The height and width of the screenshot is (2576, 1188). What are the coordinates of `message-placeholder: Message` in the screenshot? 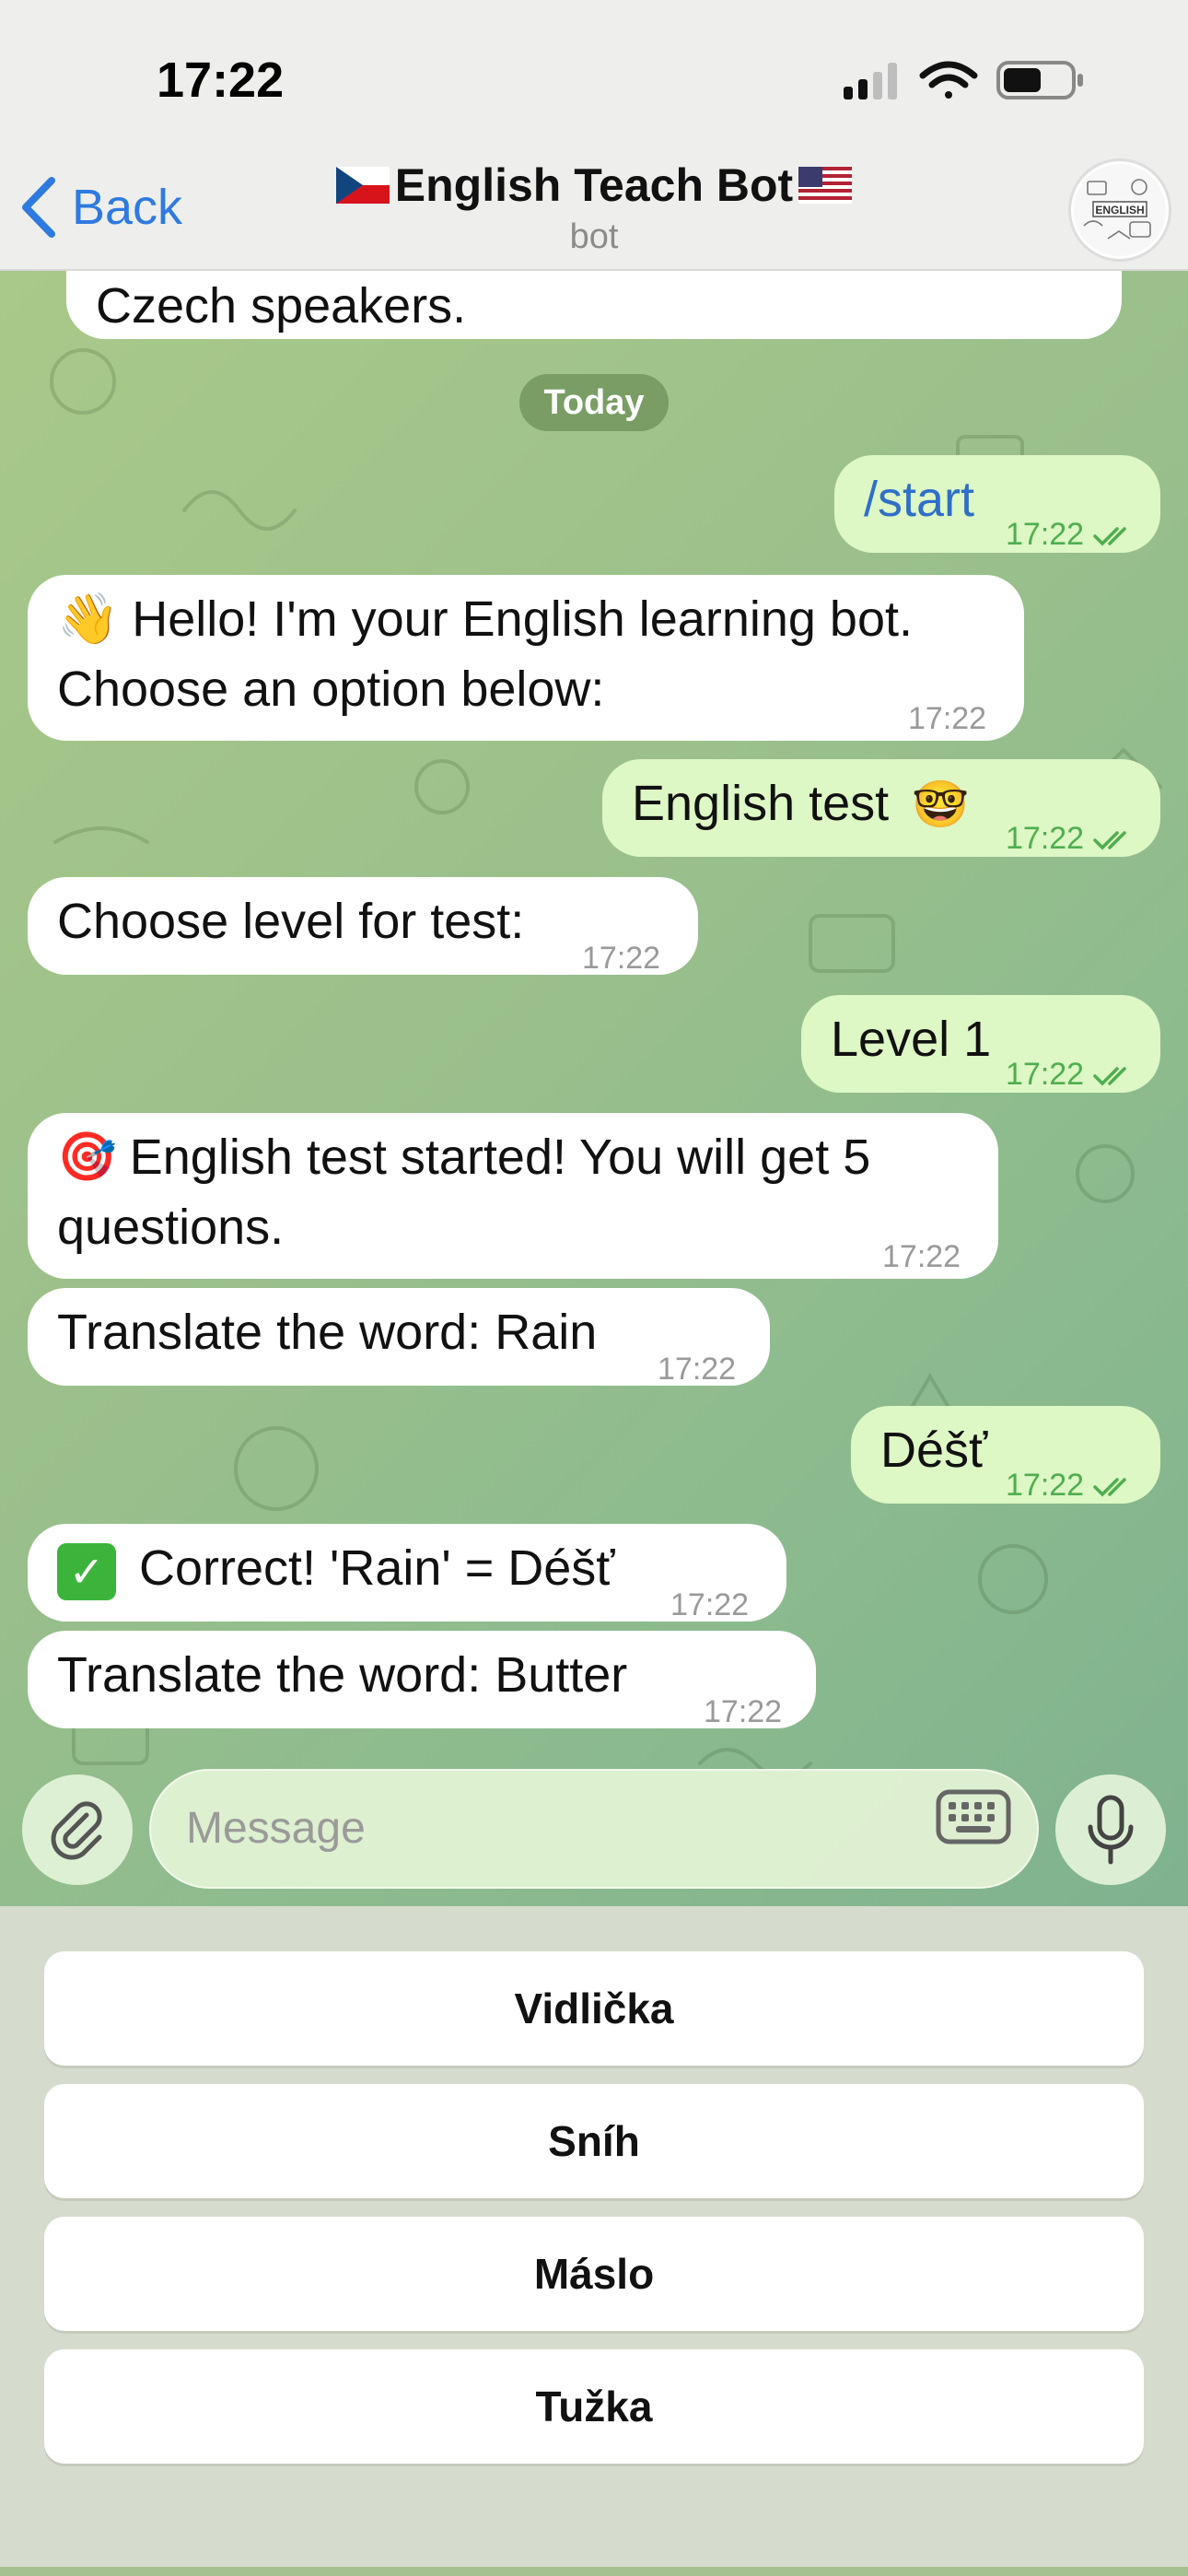 It's located at (276, 1828).